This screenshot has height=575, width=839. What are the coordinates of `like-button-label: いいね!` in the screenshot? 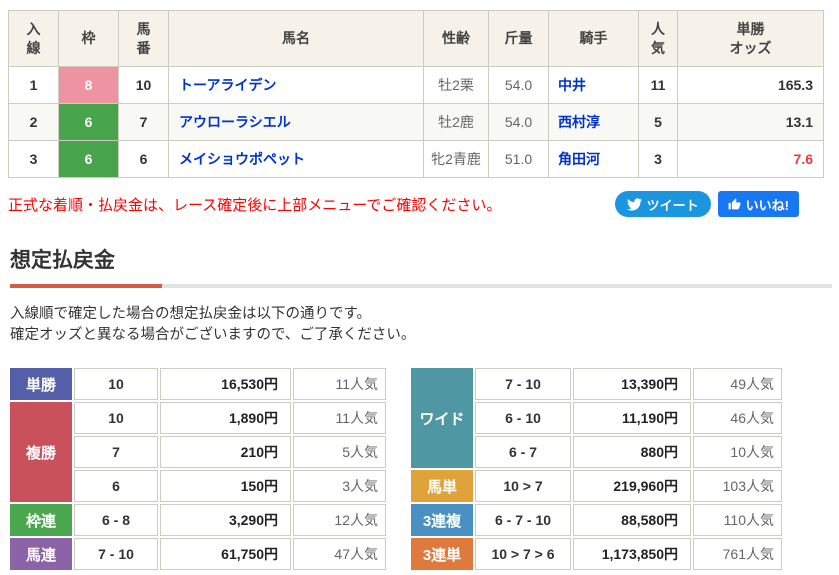 It's located at (767, 205).